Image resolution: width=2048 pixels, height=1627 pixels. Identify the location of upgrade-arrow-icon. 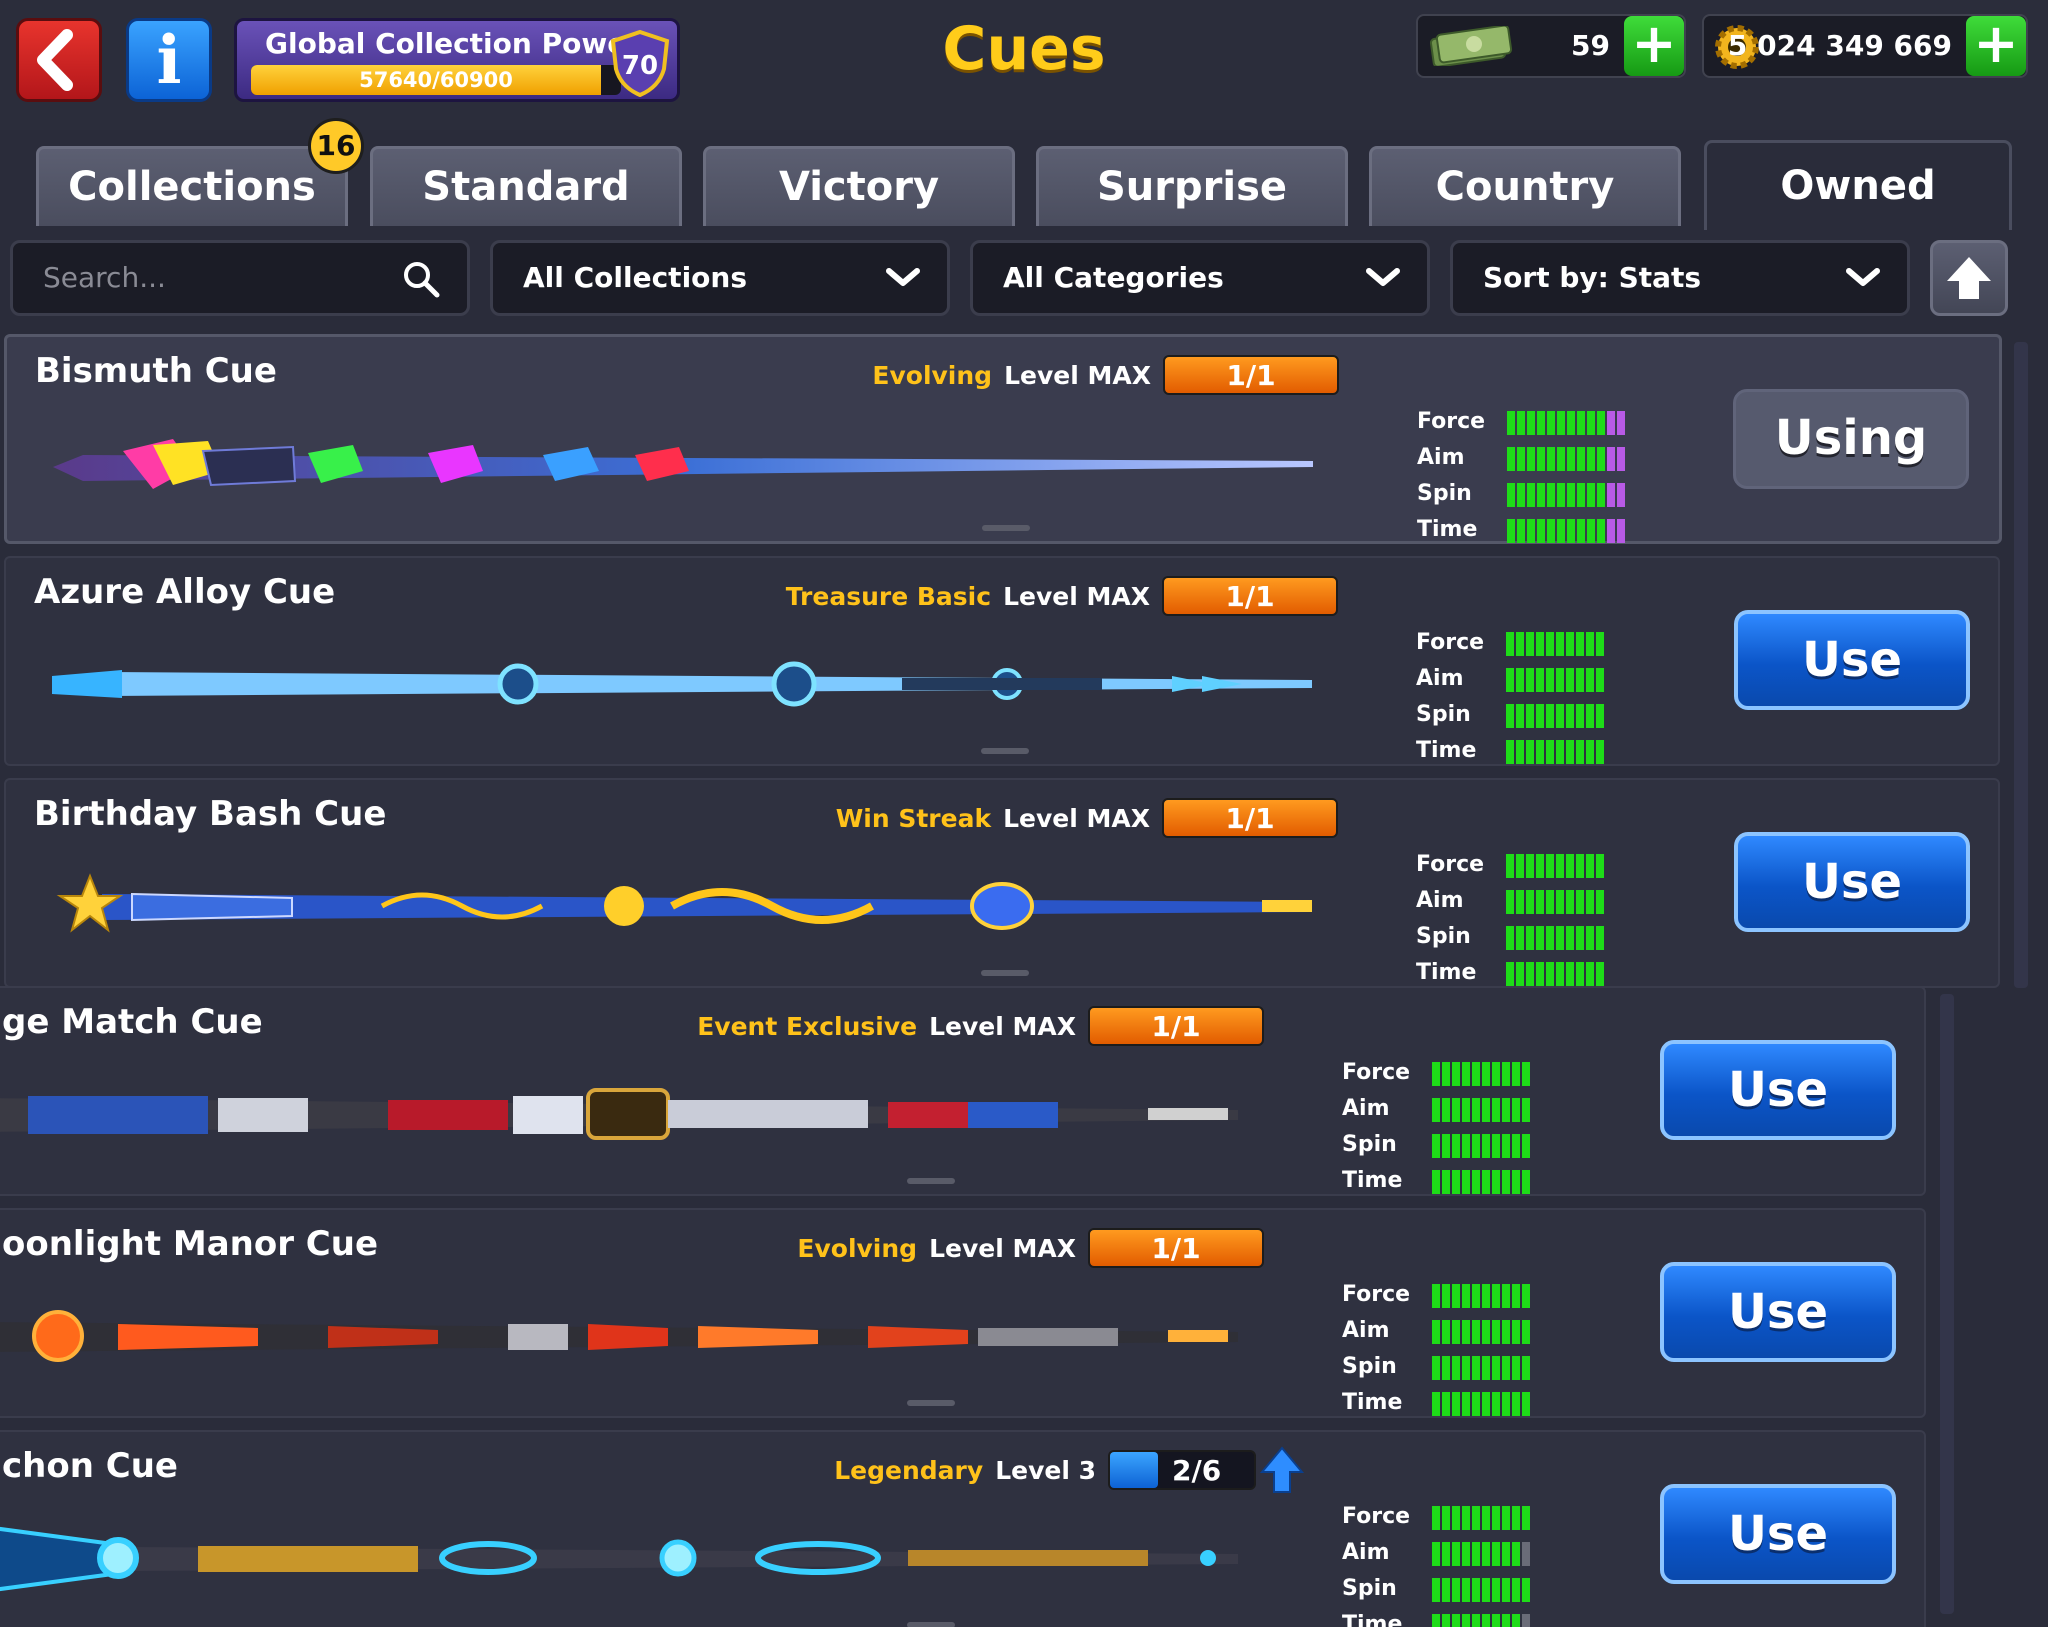
(1282, 1470).